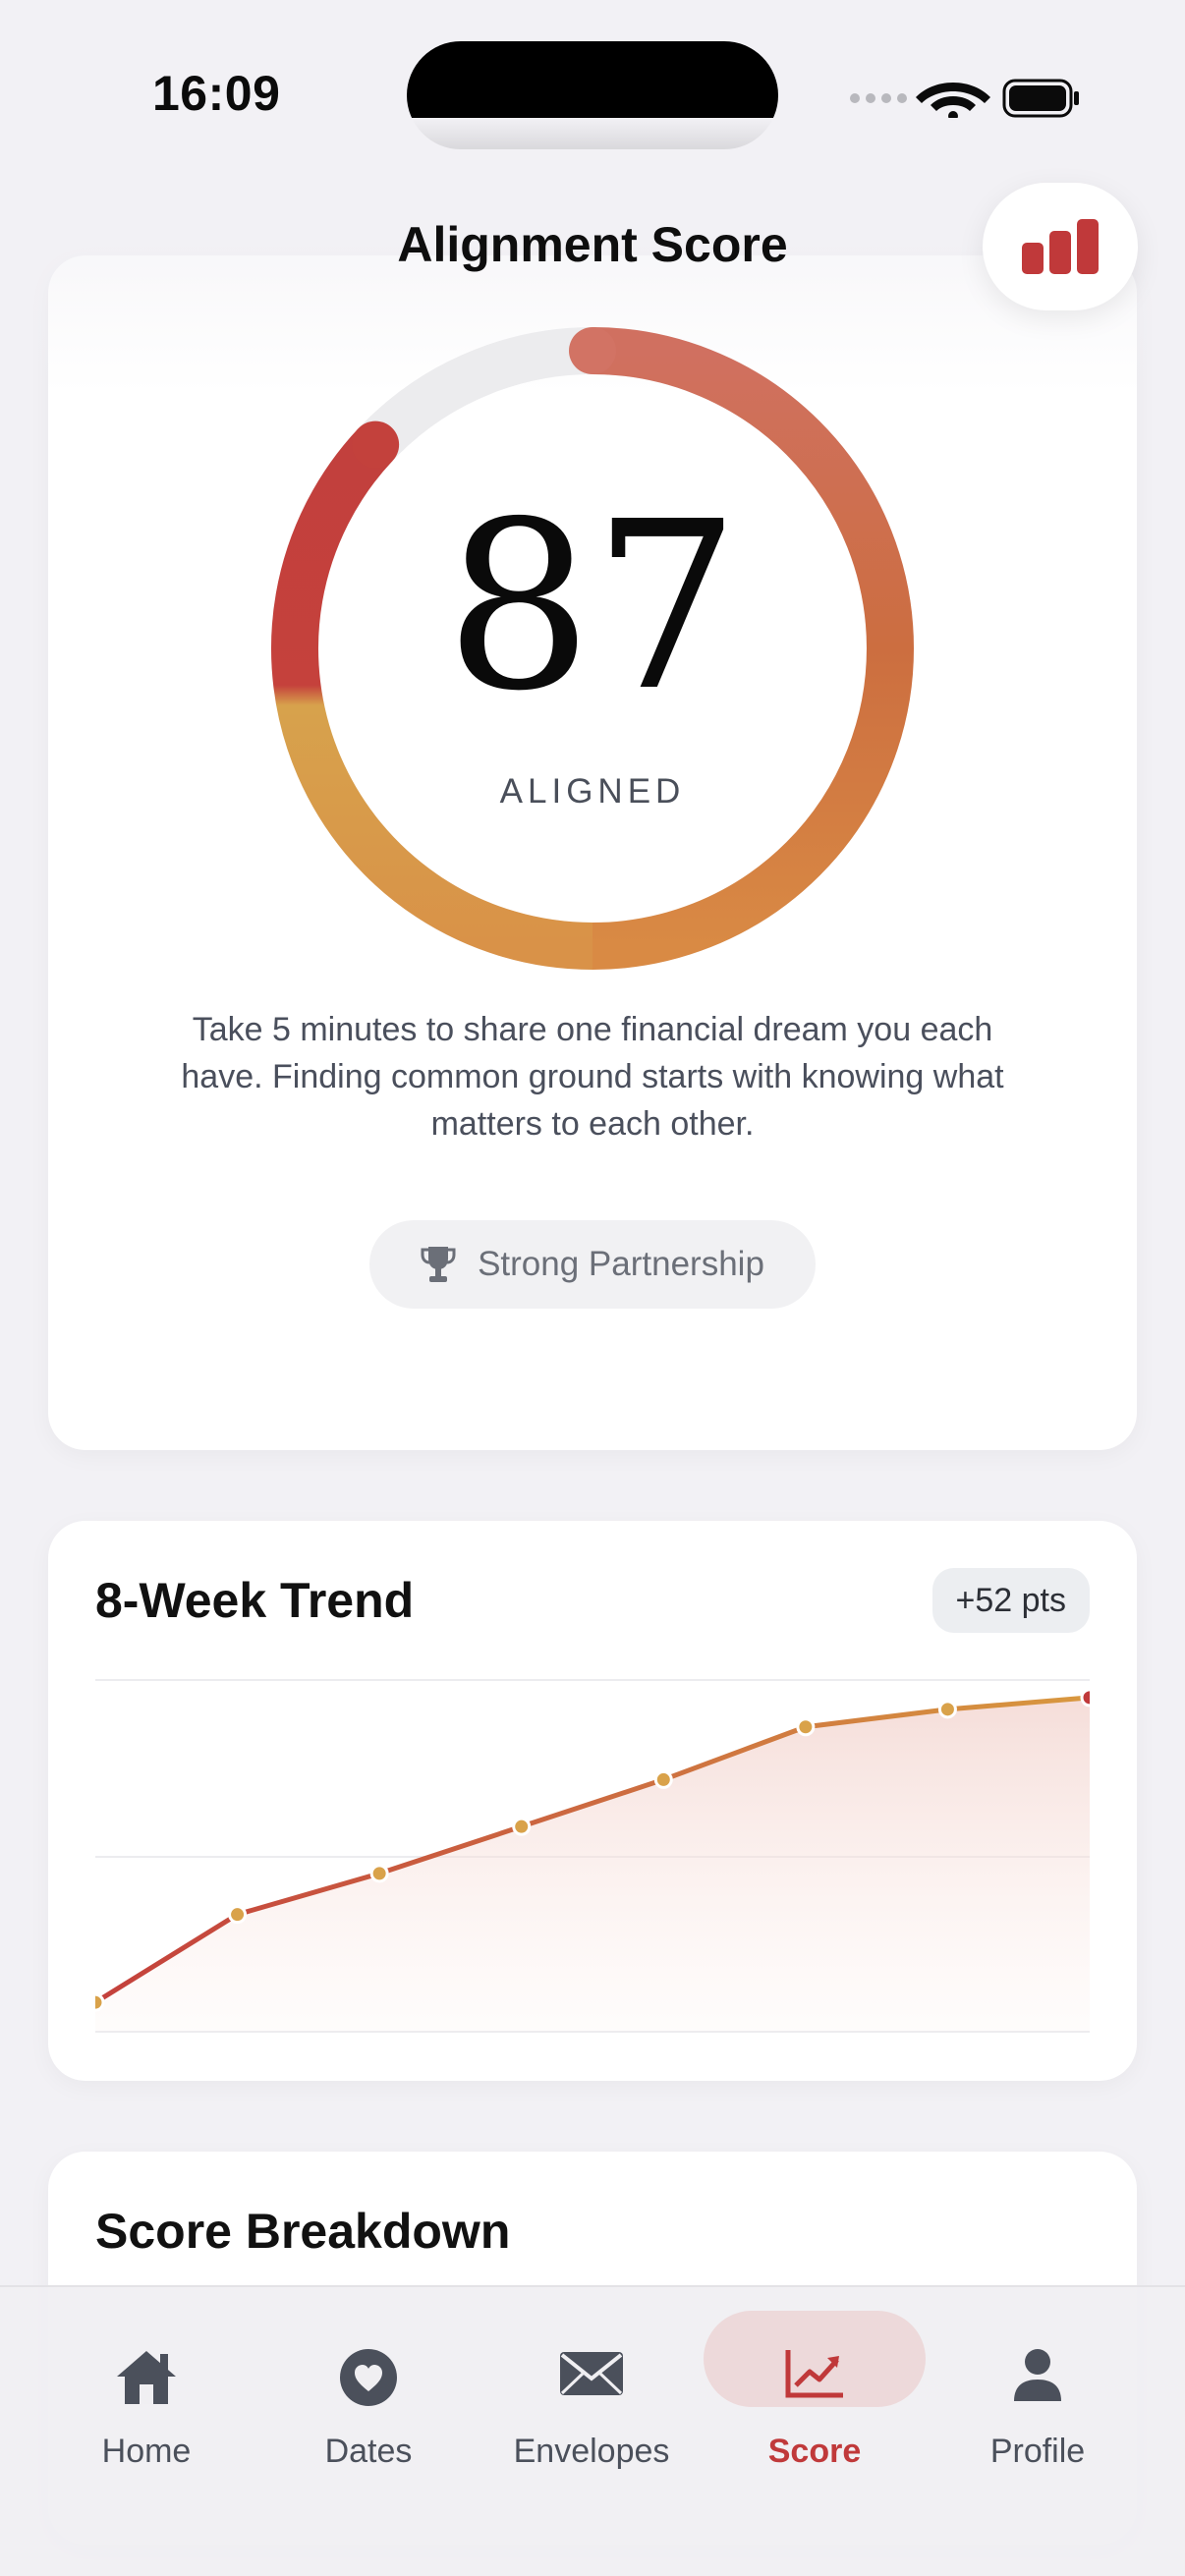  What do you see at coordinates (592, 95) in the screenshot?
I see `dynamic-island` at bounding box center [592, 95].